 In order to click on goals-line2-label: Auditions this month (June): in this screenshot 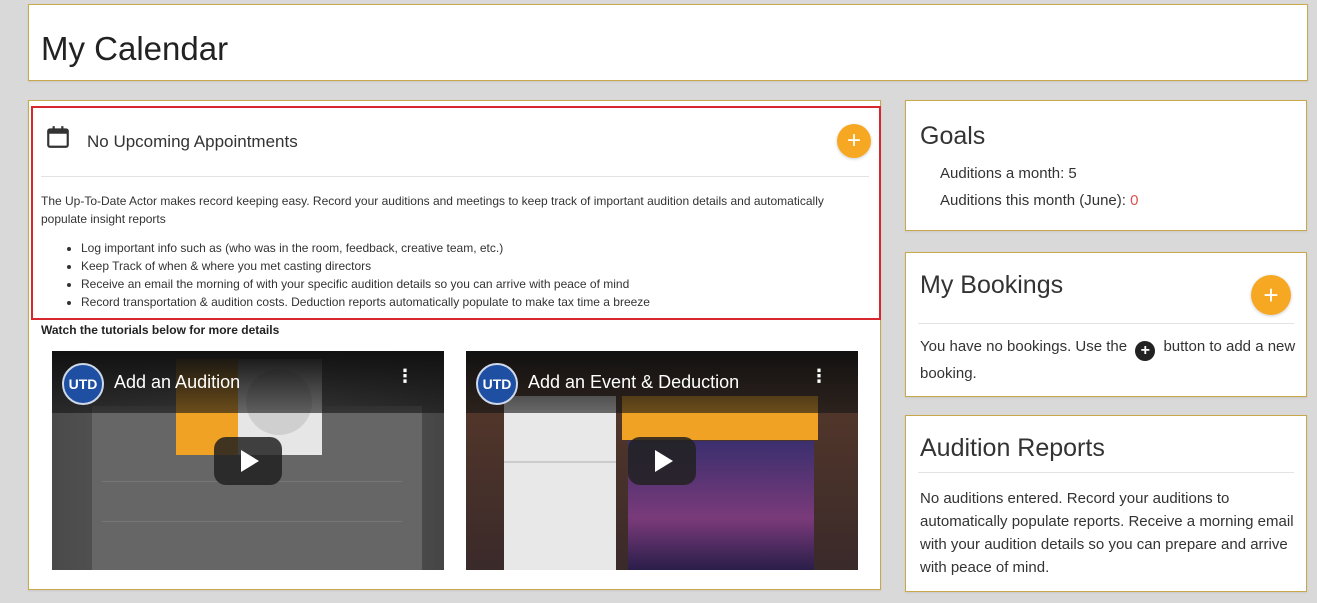, I will do `click(1035, 200)`.